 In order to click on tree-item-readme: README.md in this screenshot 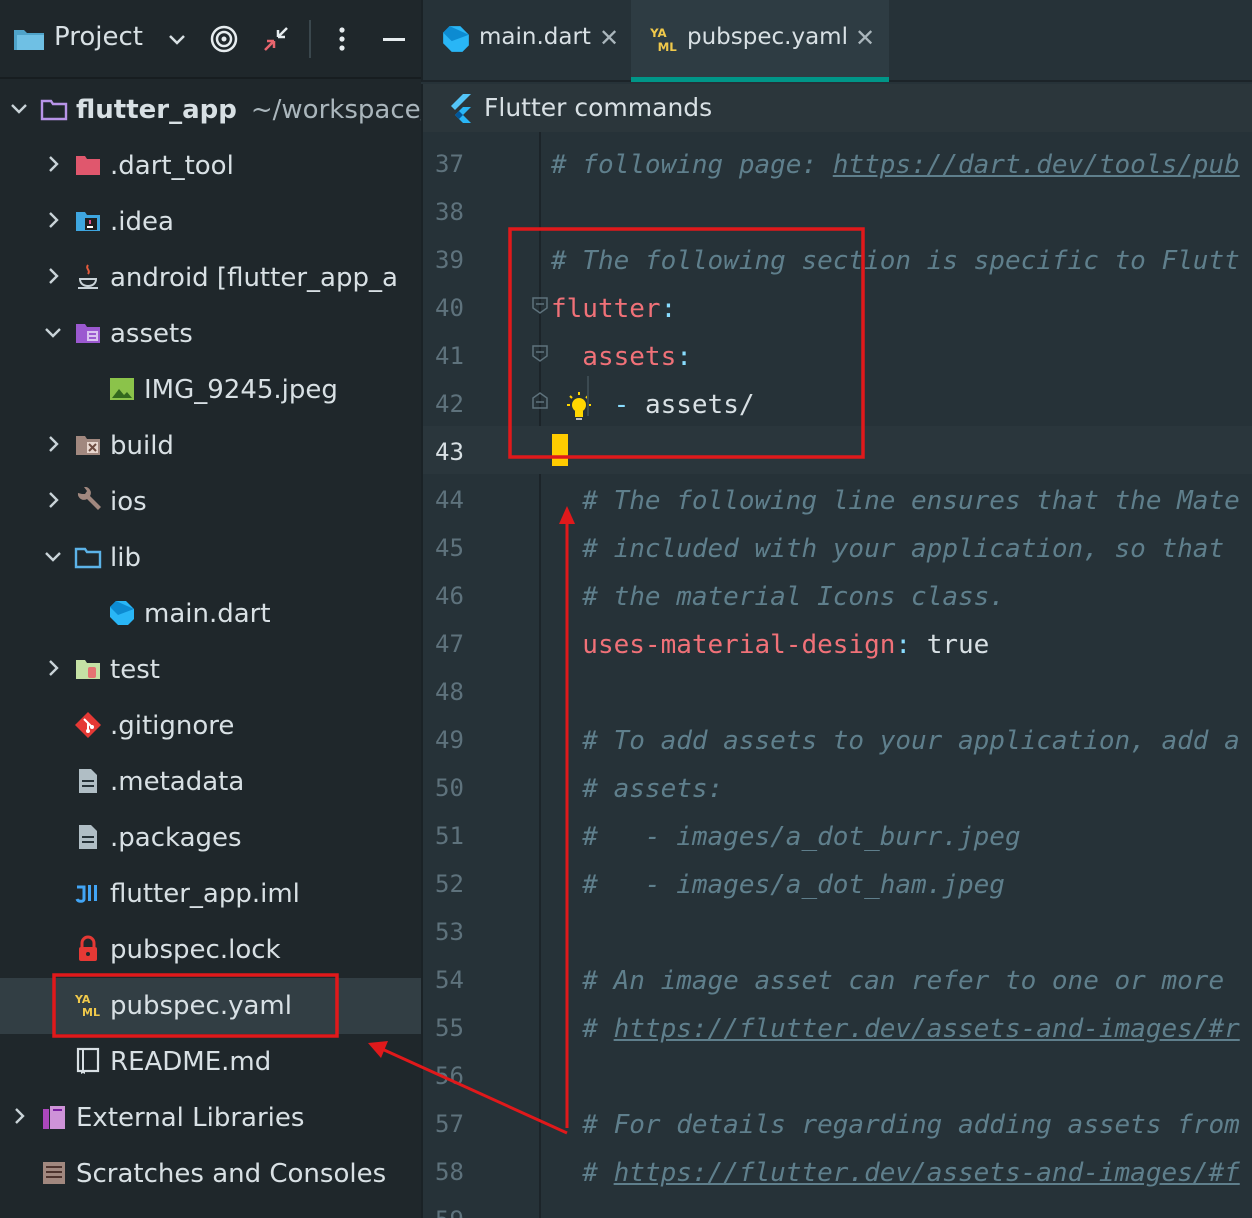, I will do `click(210, 1062)`.